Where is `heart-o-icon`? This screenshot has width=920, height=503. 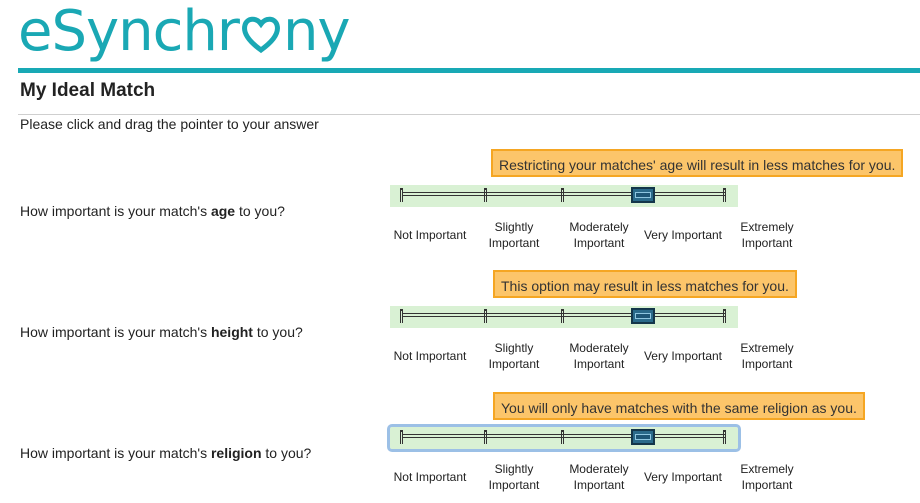 heart-o-icon is located at coordinates (260, 35).